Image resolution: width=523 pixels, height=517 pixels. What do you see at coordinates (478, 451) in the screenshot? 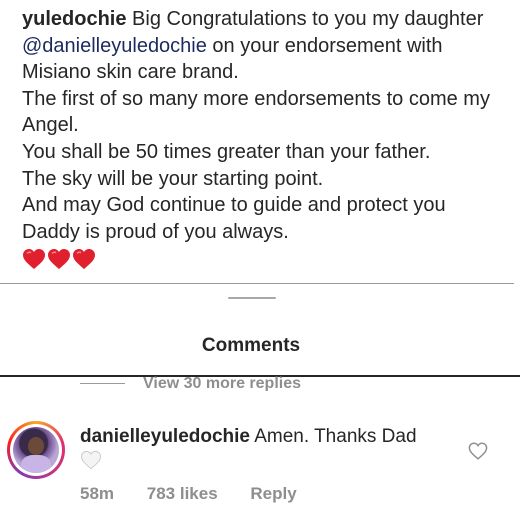
I see `like-heart-icon` at bounding box center [478, 451].